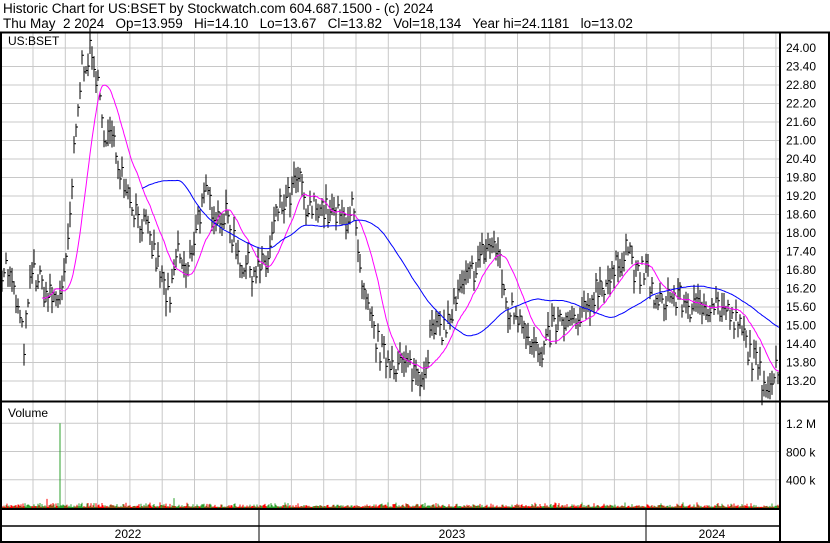 The height and width of the screenshot is (543, 830). I want to click on y-tick-label: 24.00, so click(801, 48).